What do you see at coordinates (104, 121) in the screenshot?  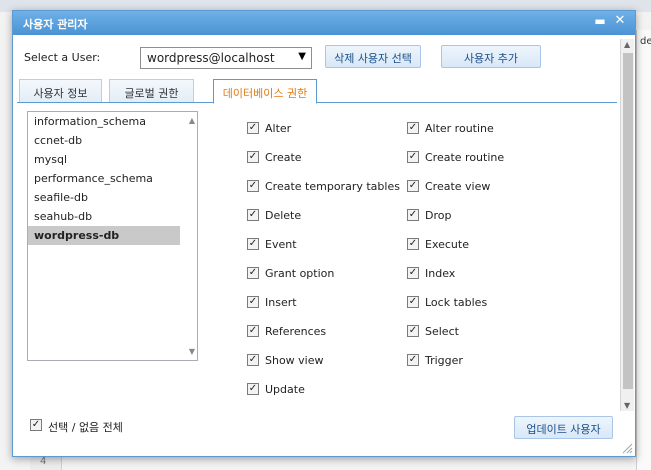 I see `list-item: information_schema` at bounding box center [104, 121].